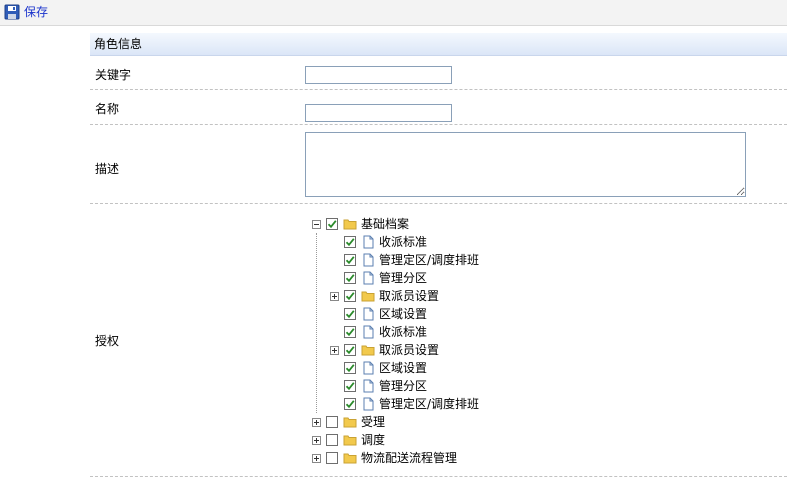  I want to click on keyword-label: 关键字, so click(113, 75).